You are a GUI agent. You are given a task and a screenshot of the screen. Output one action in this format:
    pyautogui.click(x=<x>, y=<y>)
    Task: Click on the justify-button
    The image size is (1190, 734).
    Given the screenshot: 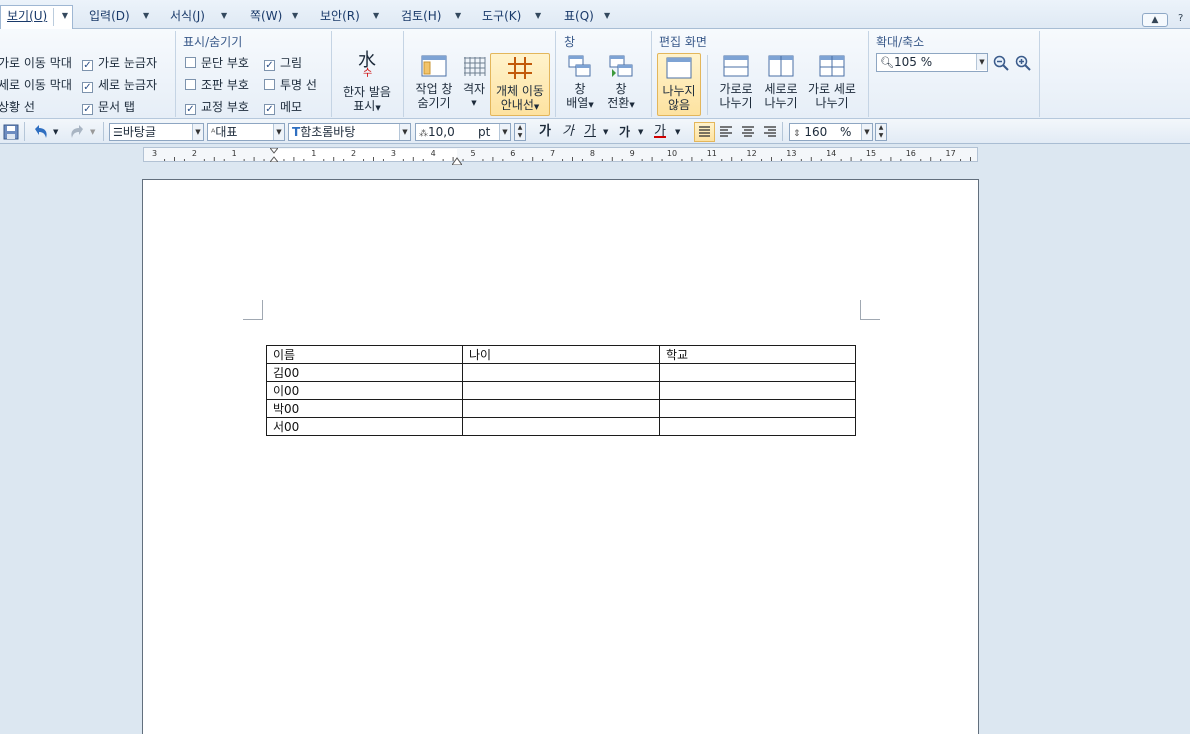 What is the action you would take?
    pyautogui.click(x=704, y=132)
    